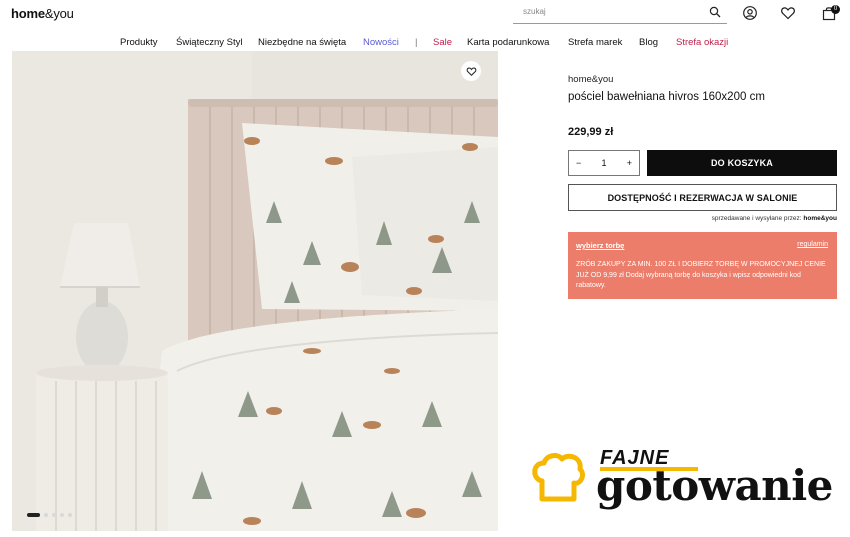 The height and width of the screenshot is (537, 850). I want to click on search-input, so click(608, 11).